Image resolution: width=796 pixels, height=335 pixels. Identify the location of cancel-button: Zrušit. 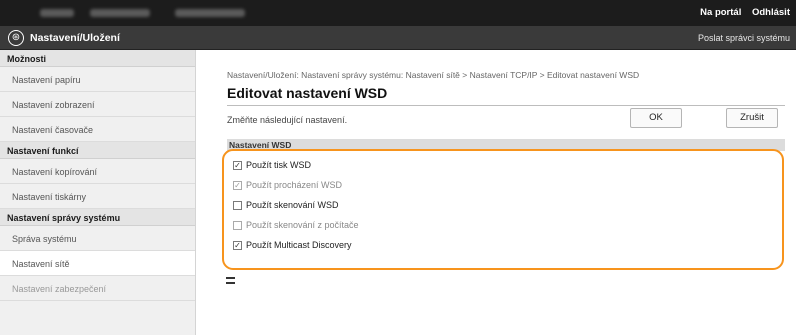
(752, 118).